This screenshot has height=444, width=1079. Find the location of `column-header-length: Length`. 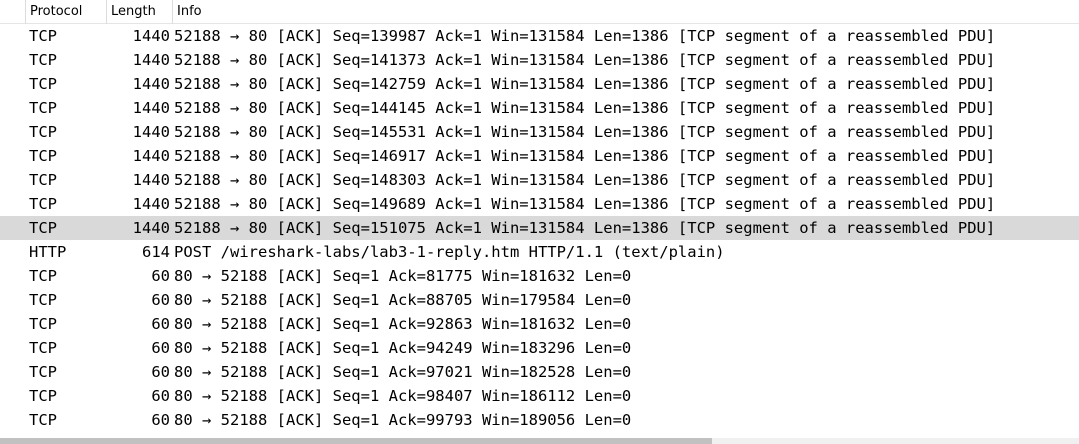

column-header-length: Length is located at coordinates (139, 12).